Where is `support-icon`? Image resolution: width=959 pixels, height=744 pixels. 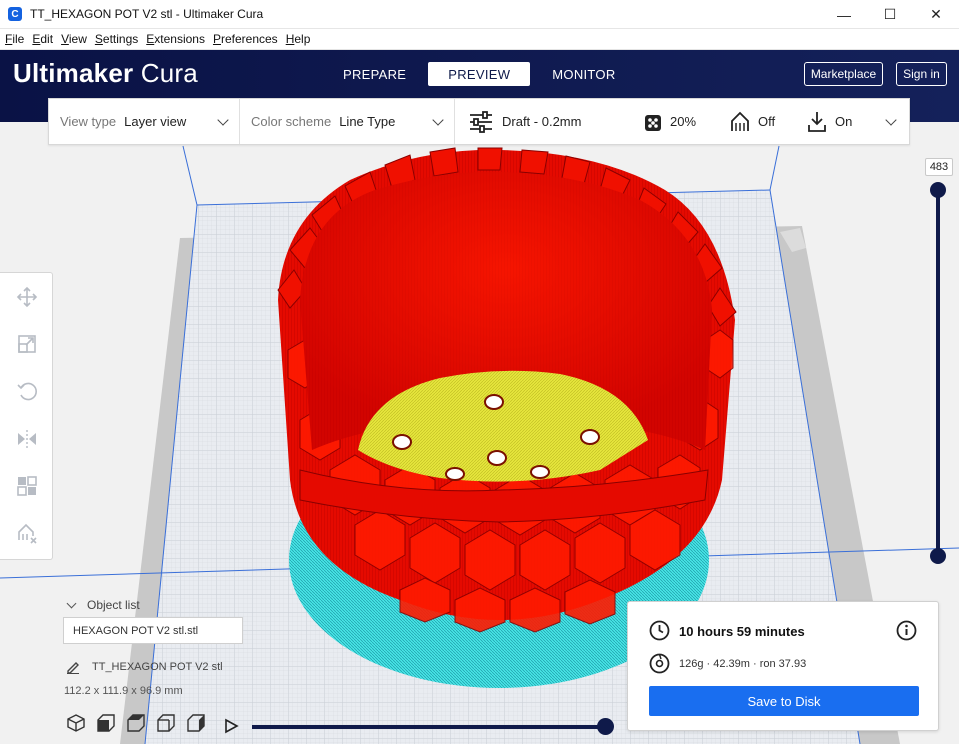 support-icon is located at coordinates (740, 122).